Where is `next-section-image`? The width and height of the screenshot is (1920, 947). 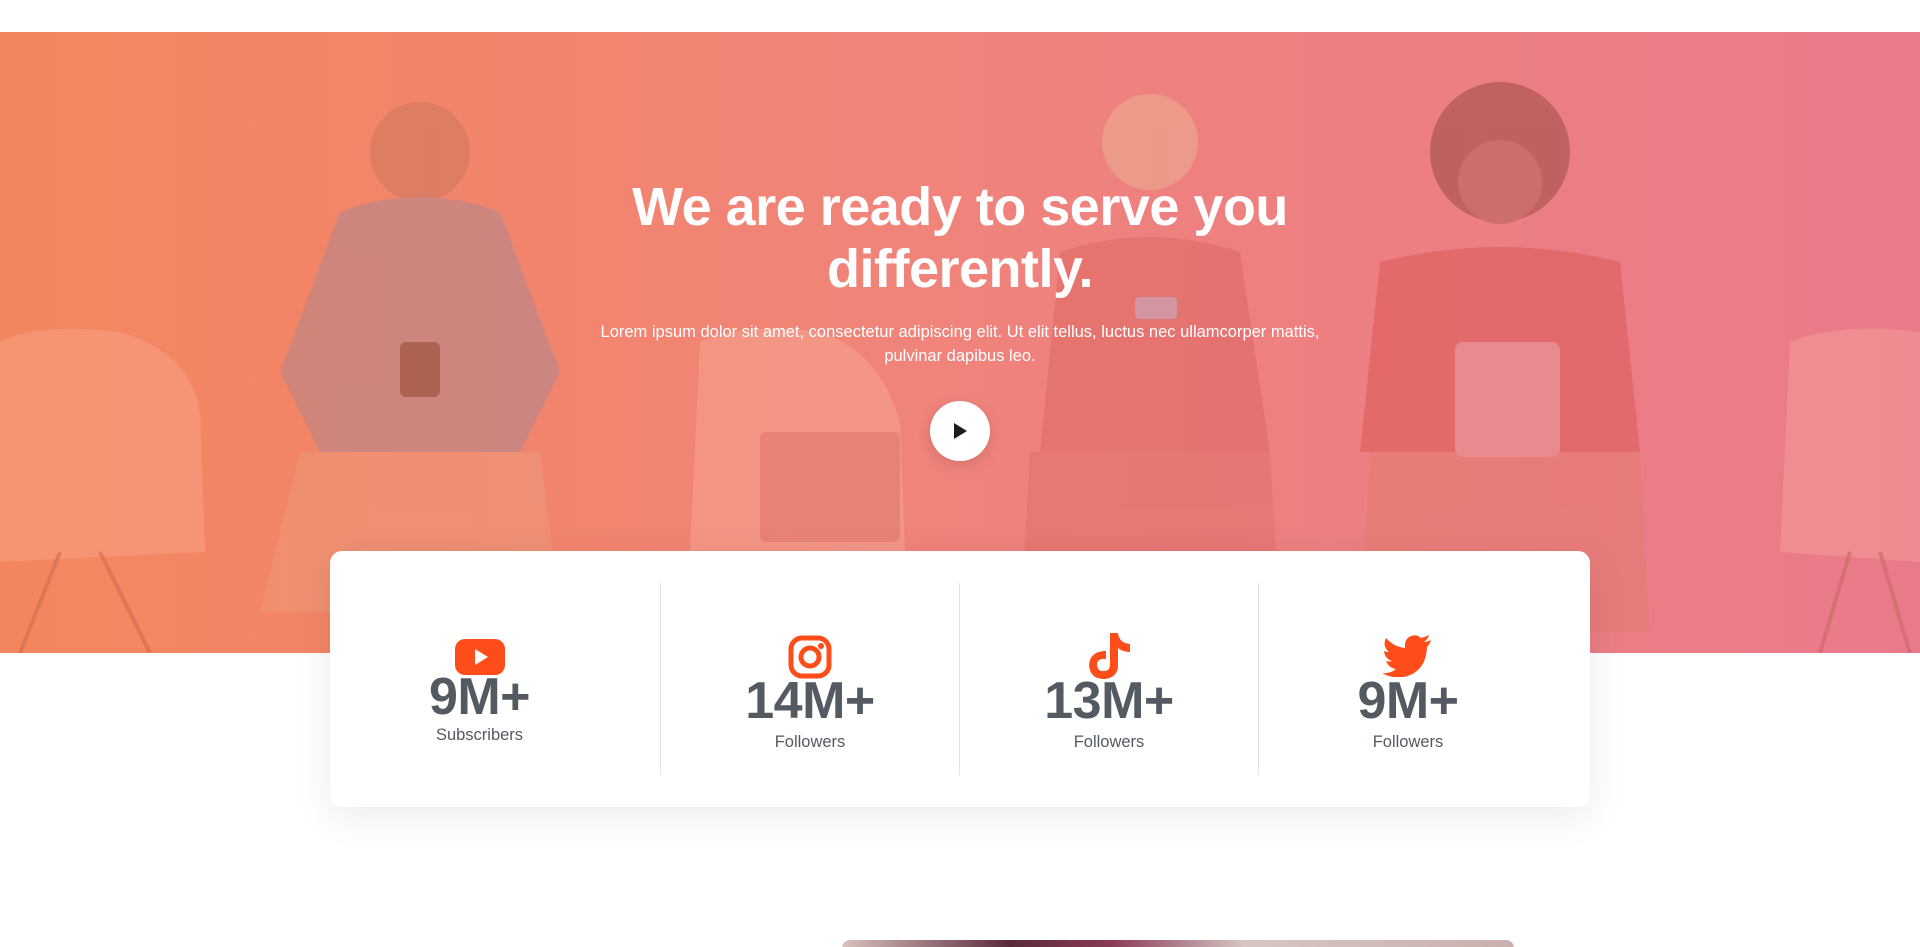 next-section-image is located at coordinates (1178, 943).